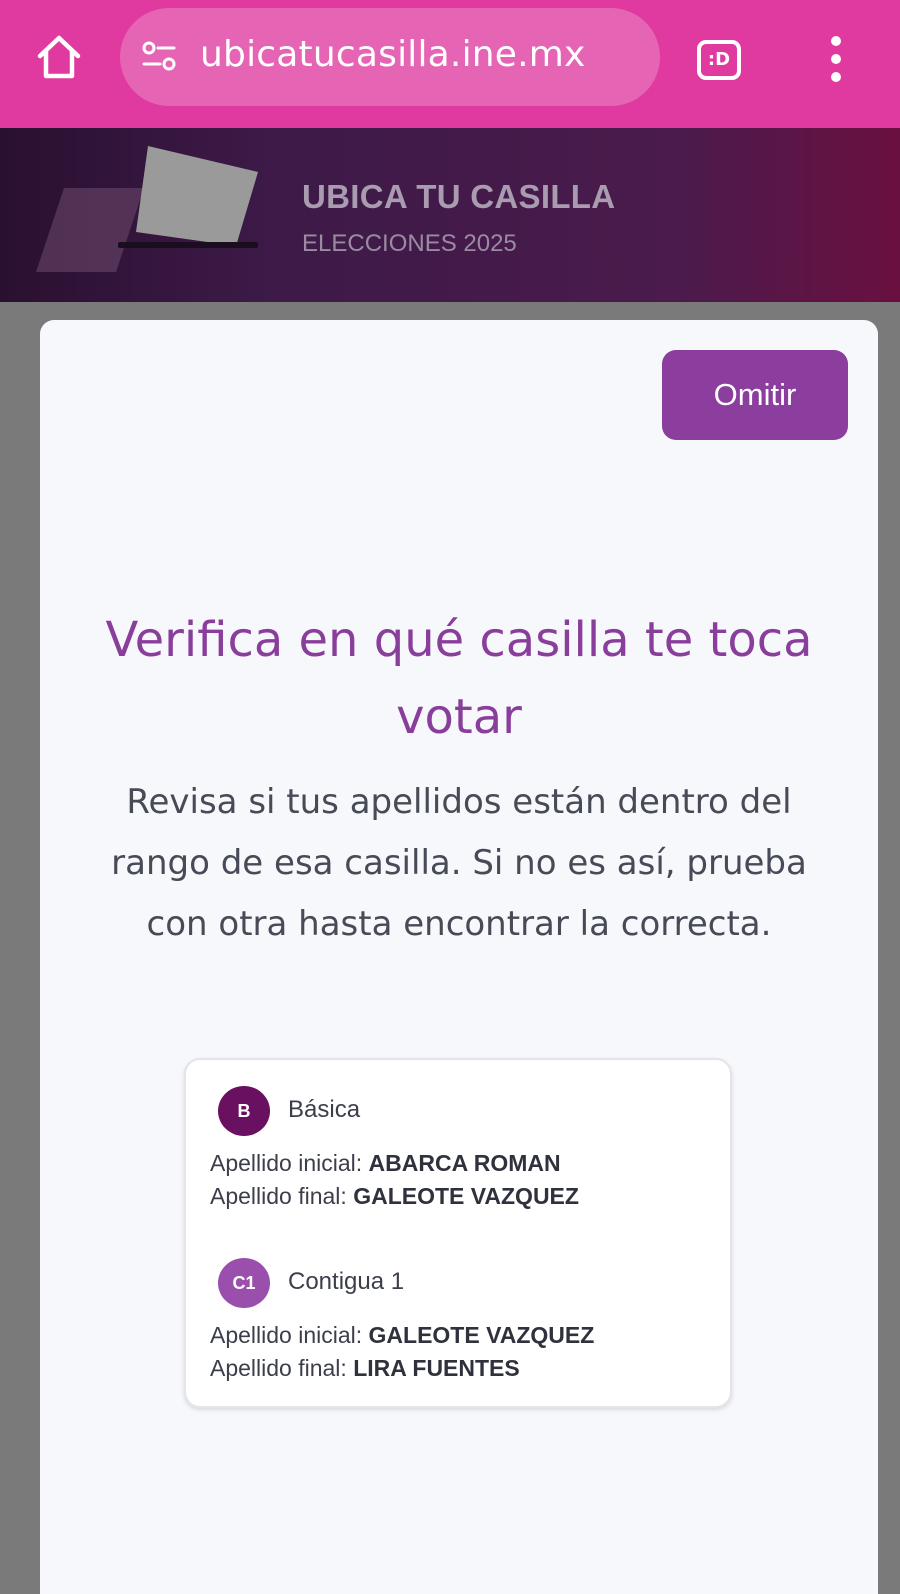 This screenshot has height=1594, width=900. Describe the element at coordinates (324, 1109) in the screenshot. I see `casilla-type: Básica` at that location.